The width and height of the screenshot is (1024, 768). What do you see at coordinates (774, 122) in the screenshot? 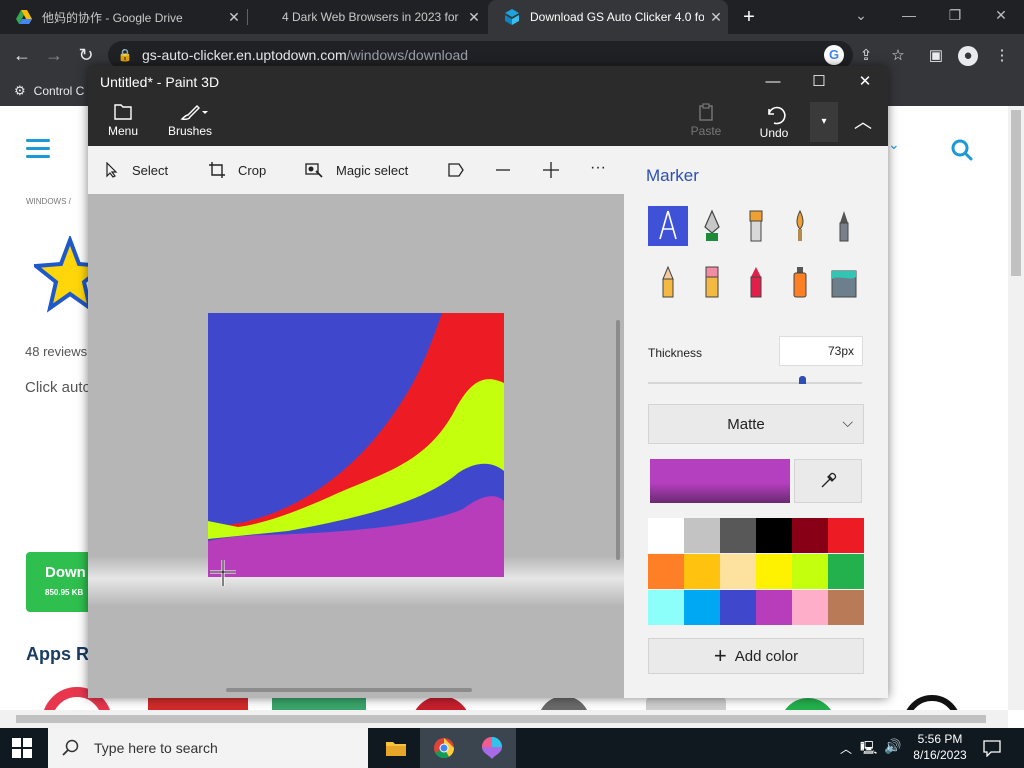
I see `undo-button: Undo` at bounding box center [774, 122].